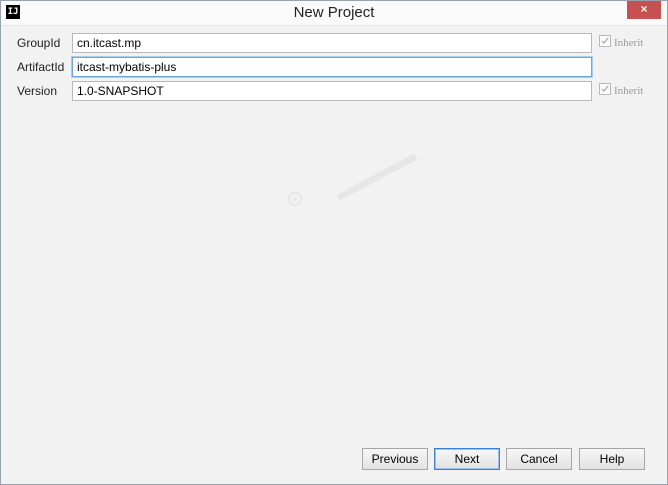  Describe the element at coordinates (39, 43) in the screenshot. I see `group-id-label: GroupId` at that location.